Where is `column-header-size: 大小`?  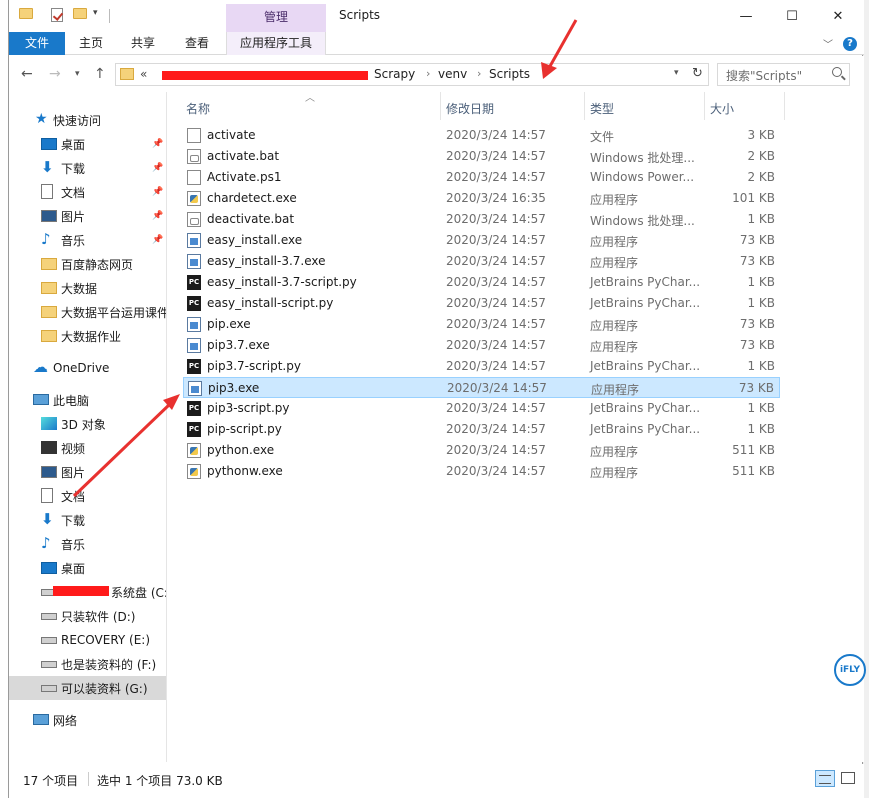 column-header-size: 大小 is located at coordinates (722, 108).